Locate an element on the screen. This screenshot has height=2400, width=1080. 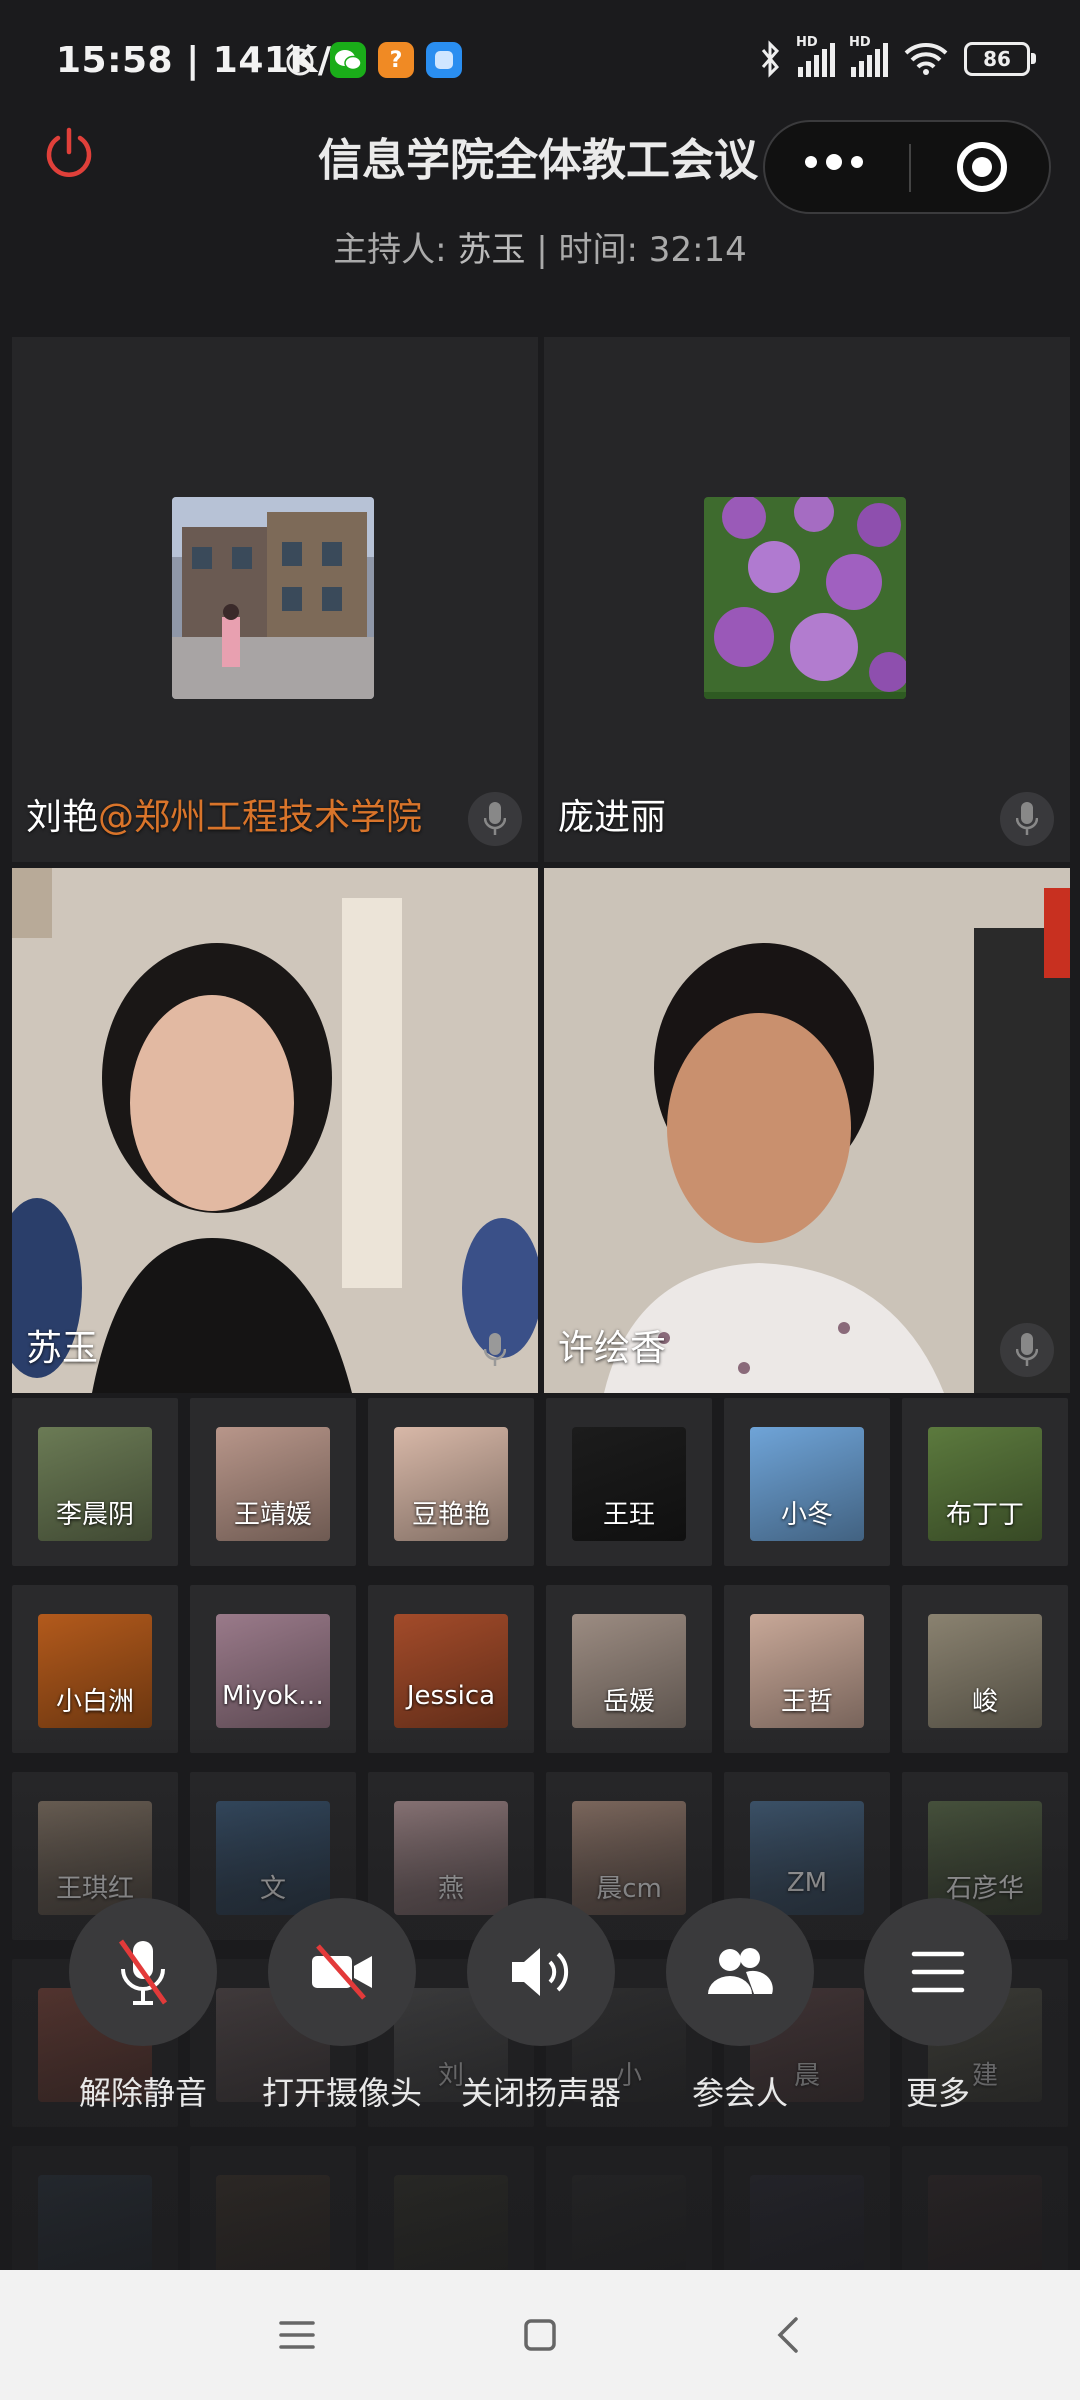
participant-thumb: Jessica is located at coordinates (451, 1669).